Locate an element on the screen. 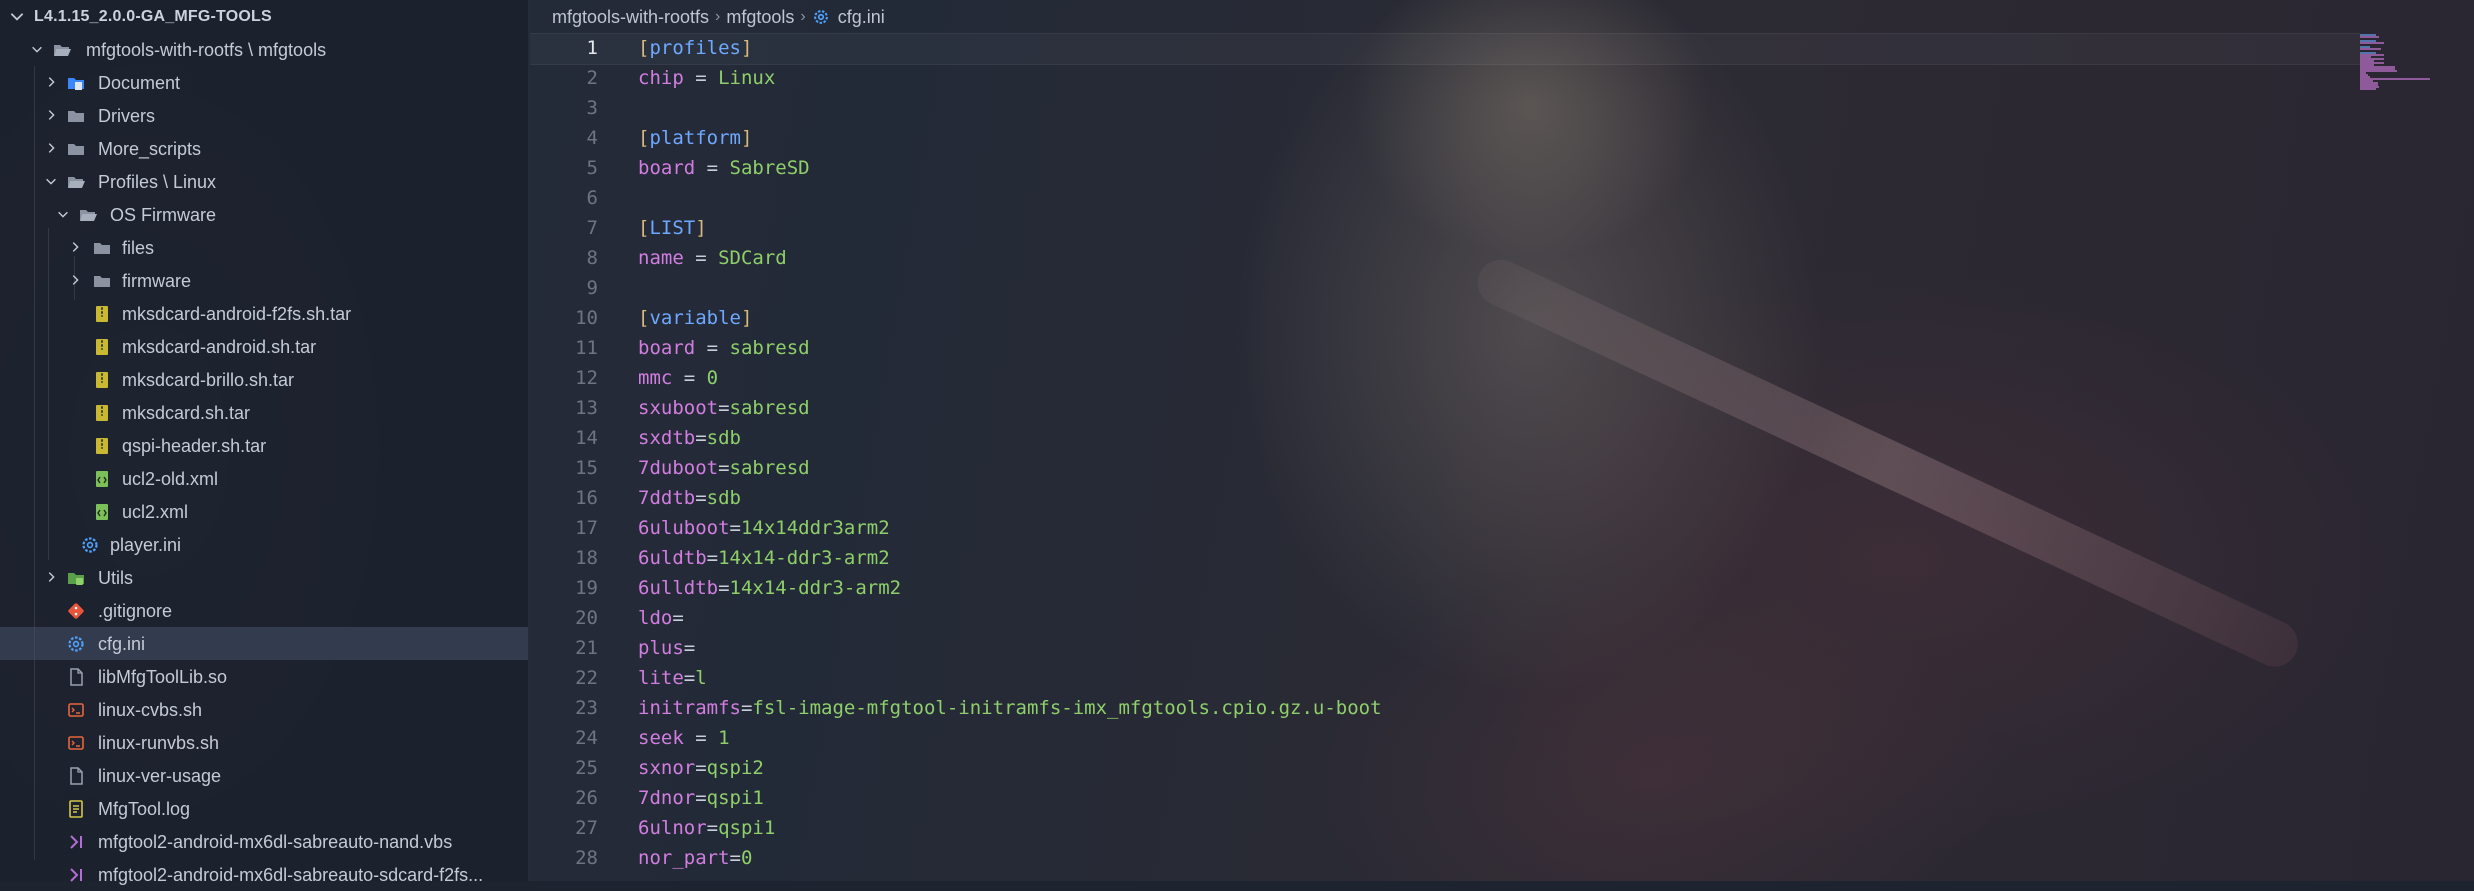 The height and width of the screenshot is (891, 2474). config-key: ldo is located at coordinates (655, 618).